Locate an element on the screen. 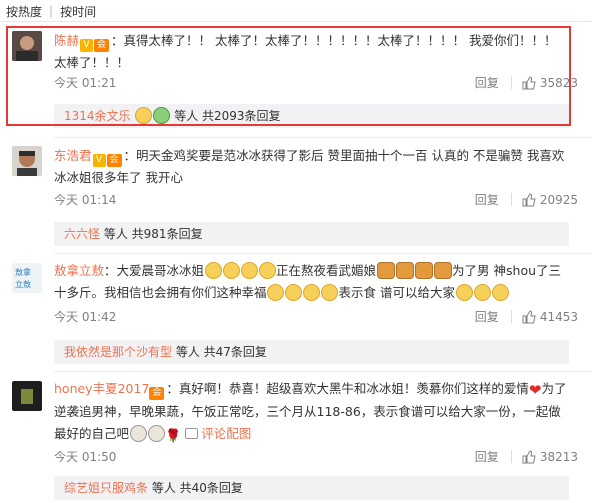 Image resolution: width=592 pixels, height=503 pixels. sort-hot-tab: 按热度 is located at coordinates (24, 11).